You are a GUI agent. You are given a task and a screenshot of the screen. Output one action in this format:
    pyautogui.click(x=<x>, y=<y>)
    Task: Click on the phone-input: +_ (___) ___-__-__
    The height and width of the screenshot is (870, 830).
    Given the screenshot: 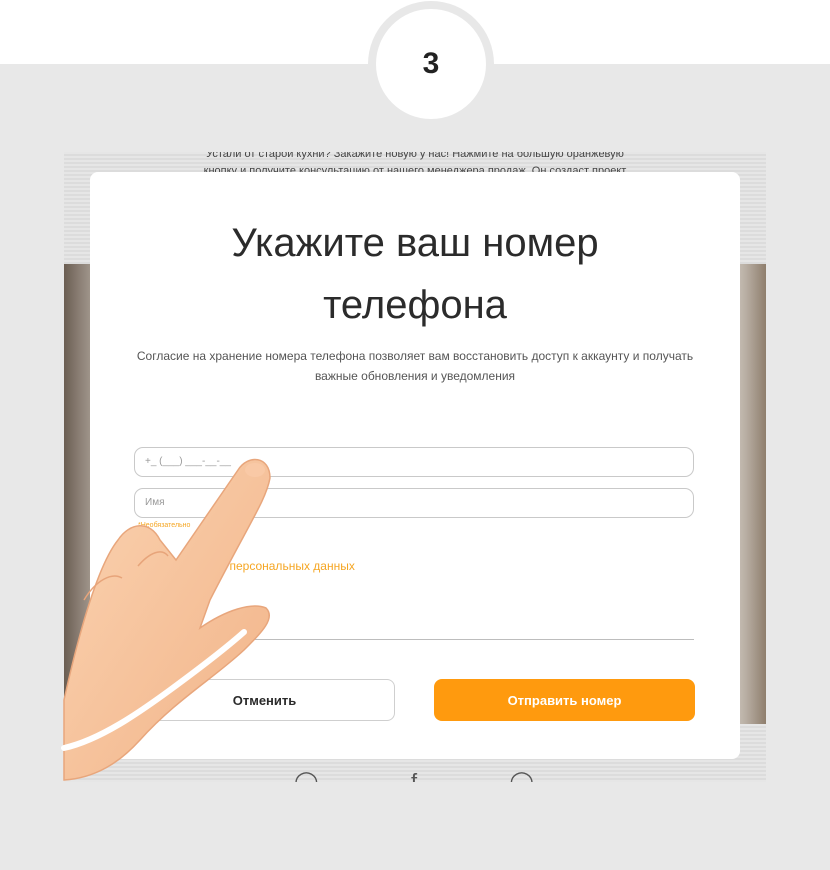 What is the action you would take?
    pyautogui.click(x=414, y=462)
    